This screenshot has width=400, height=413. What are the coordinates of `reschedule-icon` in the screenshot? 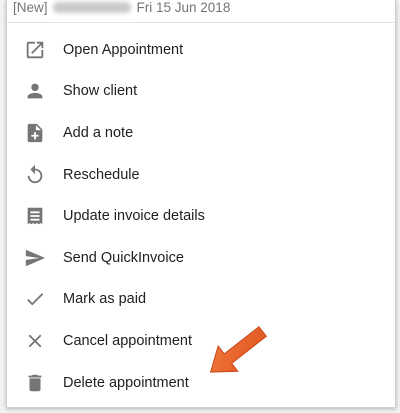 It's located at (35, 175).